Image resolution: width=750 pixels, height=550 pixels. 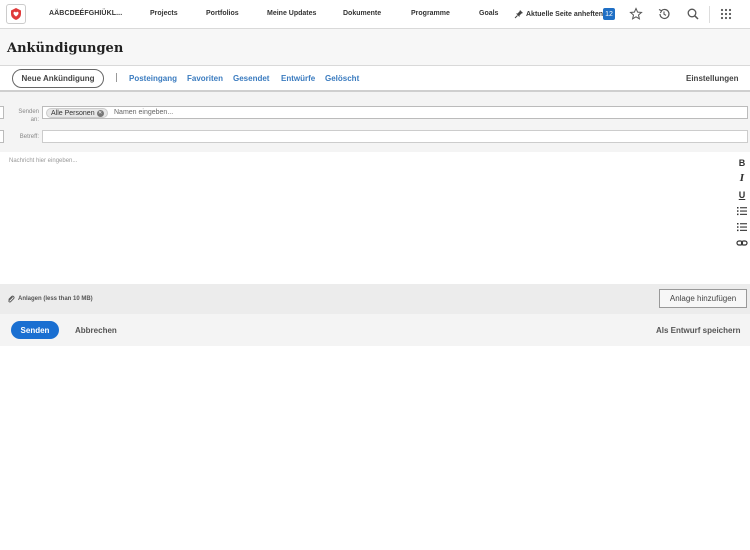 I want to click on nav-portfolios: Portfolios, so click(x=222, y=13).